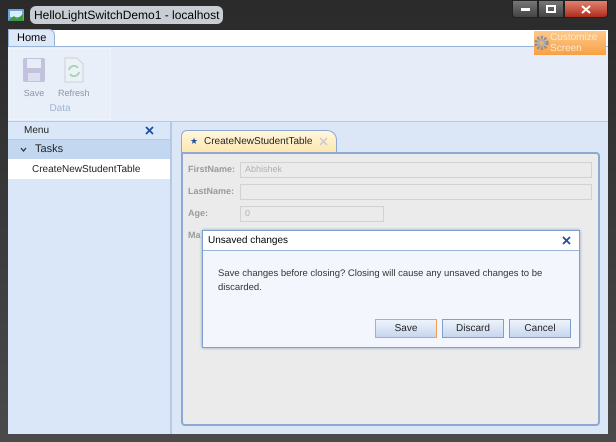  Describe the element at coordinates (248, 241) in the screenshot. I see `dialog-title: Unsaved changes` at that location.